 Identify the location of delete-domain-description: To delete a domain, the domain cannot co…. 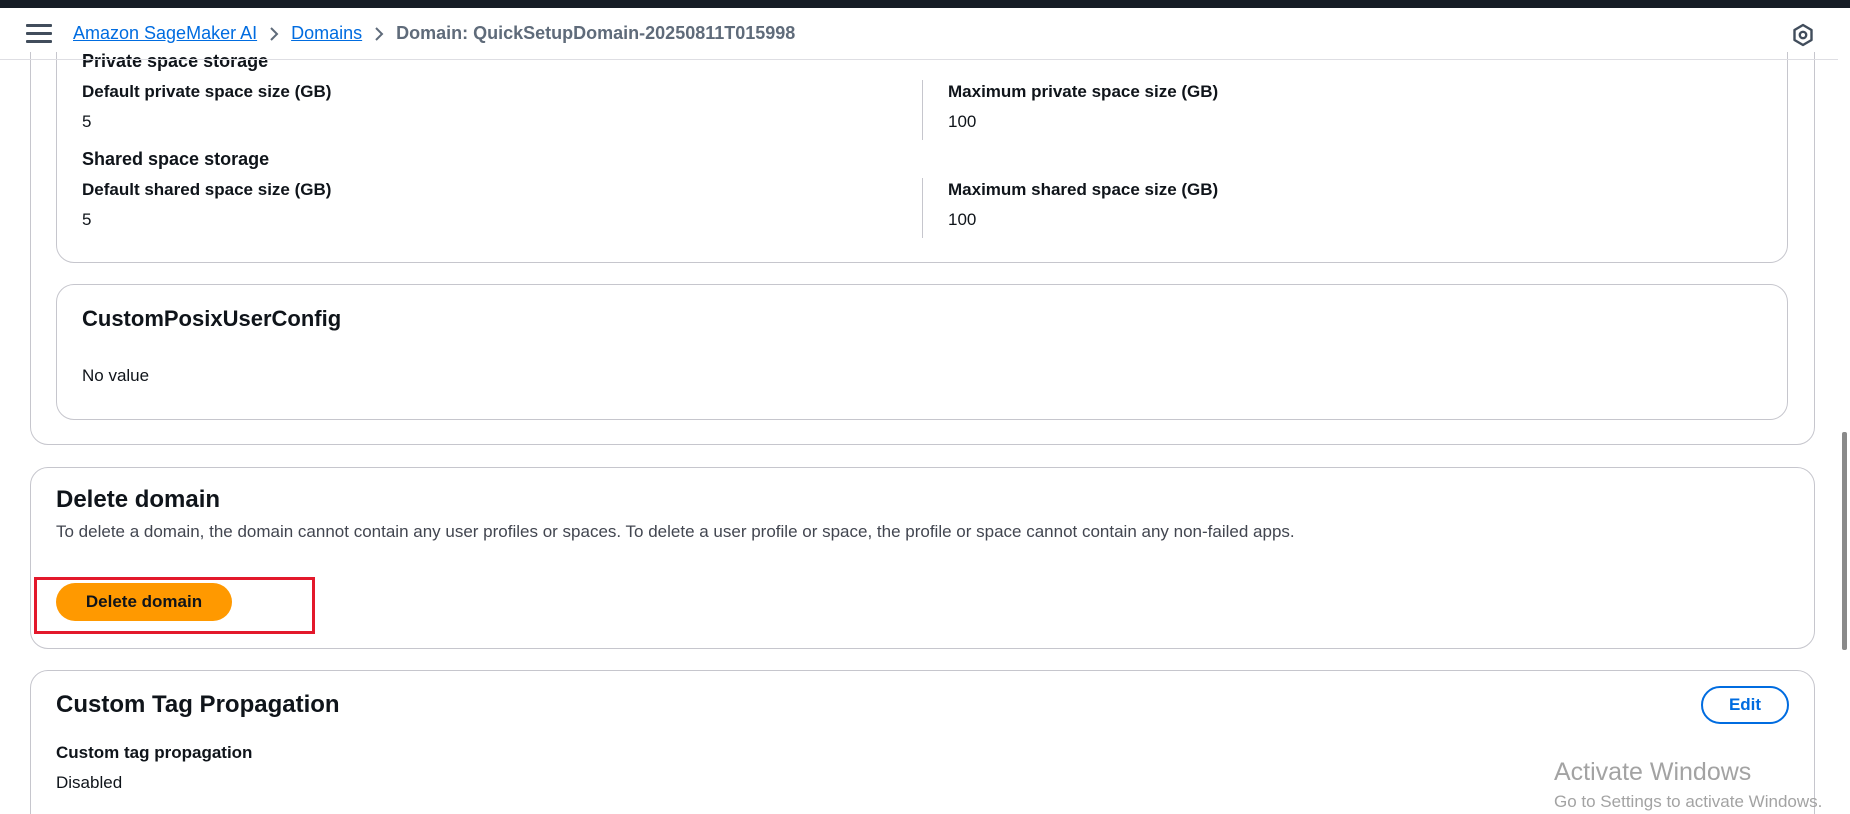
(675, 531).